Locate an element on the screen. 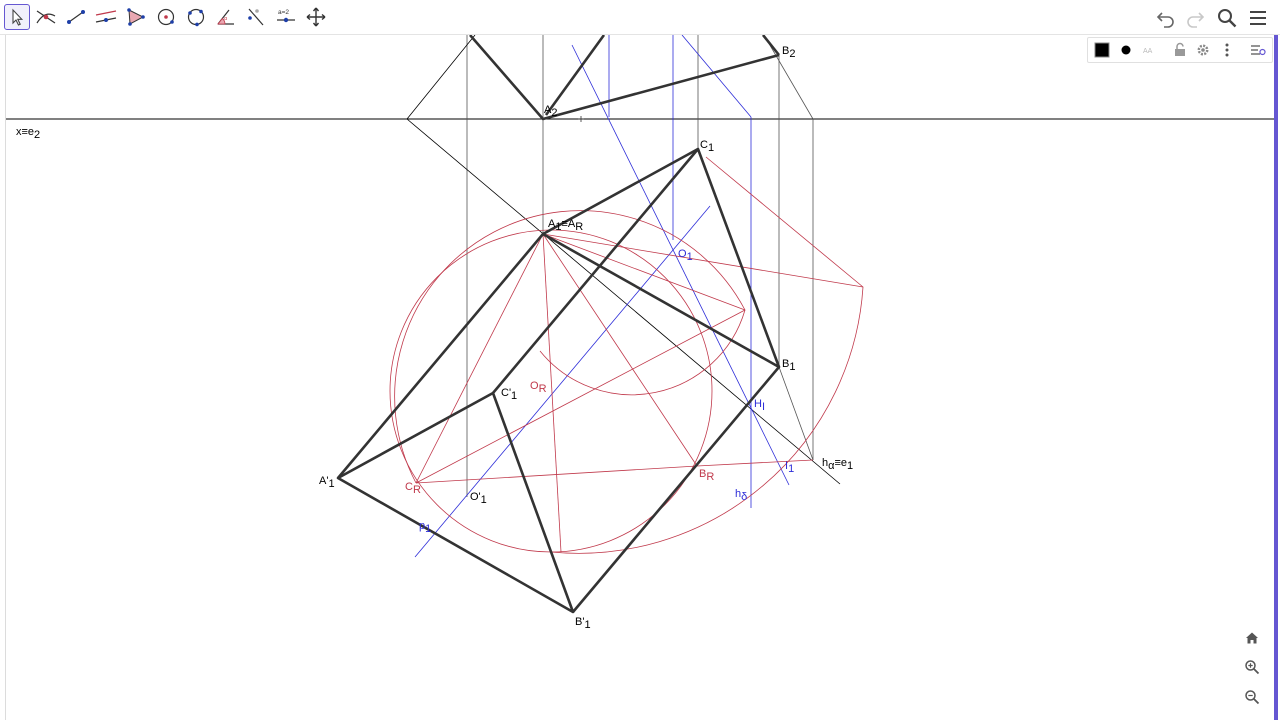 Image resolution: width=1280 pixels, height=720 pixels. tool-angle: α is located at coordinates (226, 17).